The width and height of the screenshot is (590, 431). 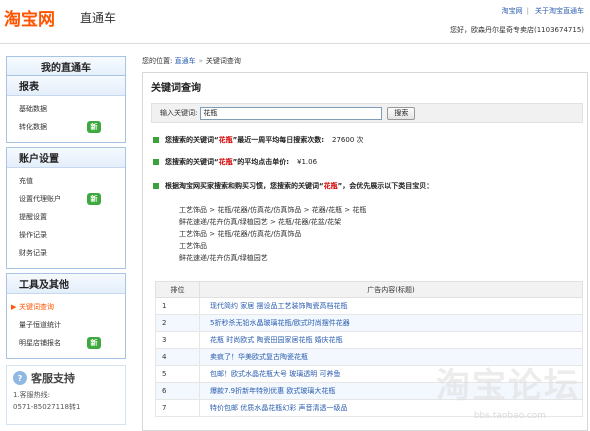 What do you see at coordinates (177, 323) in the screenshot?
I see `rank-cell: 2` at bounding box center [177, 323].